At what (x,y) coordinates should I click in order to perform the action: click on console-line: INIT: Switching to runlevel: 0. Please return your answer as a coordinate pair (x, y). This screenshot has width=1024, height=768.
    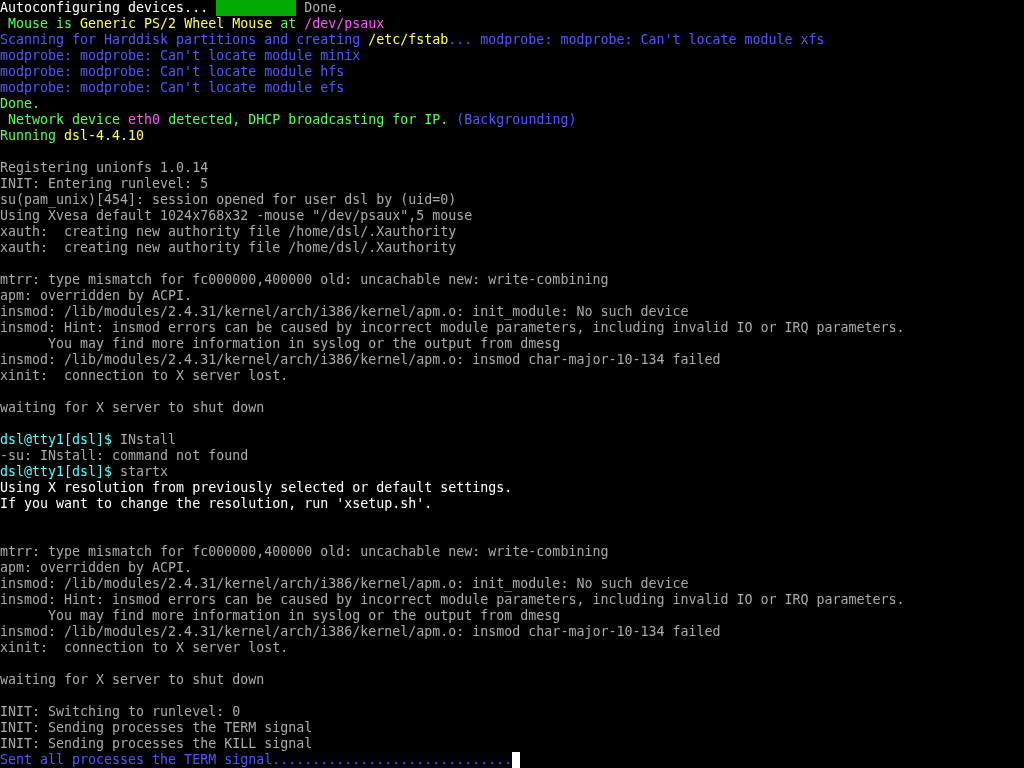
    Looking at the image, I should click on (120, 712).